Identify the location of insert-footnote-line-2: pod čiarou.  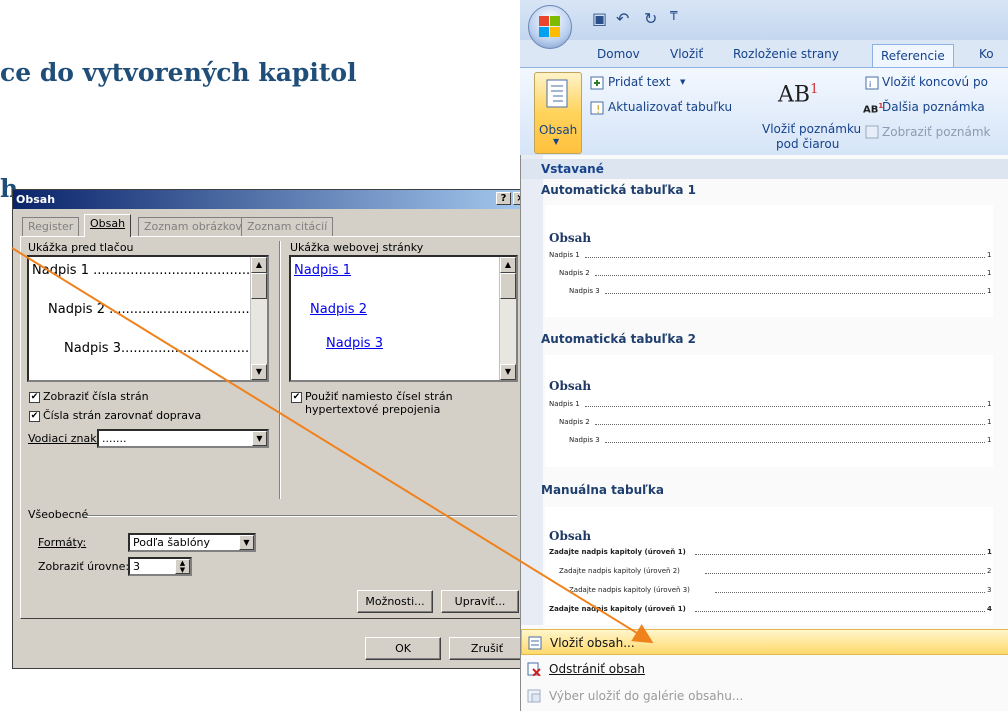
(807, 144).